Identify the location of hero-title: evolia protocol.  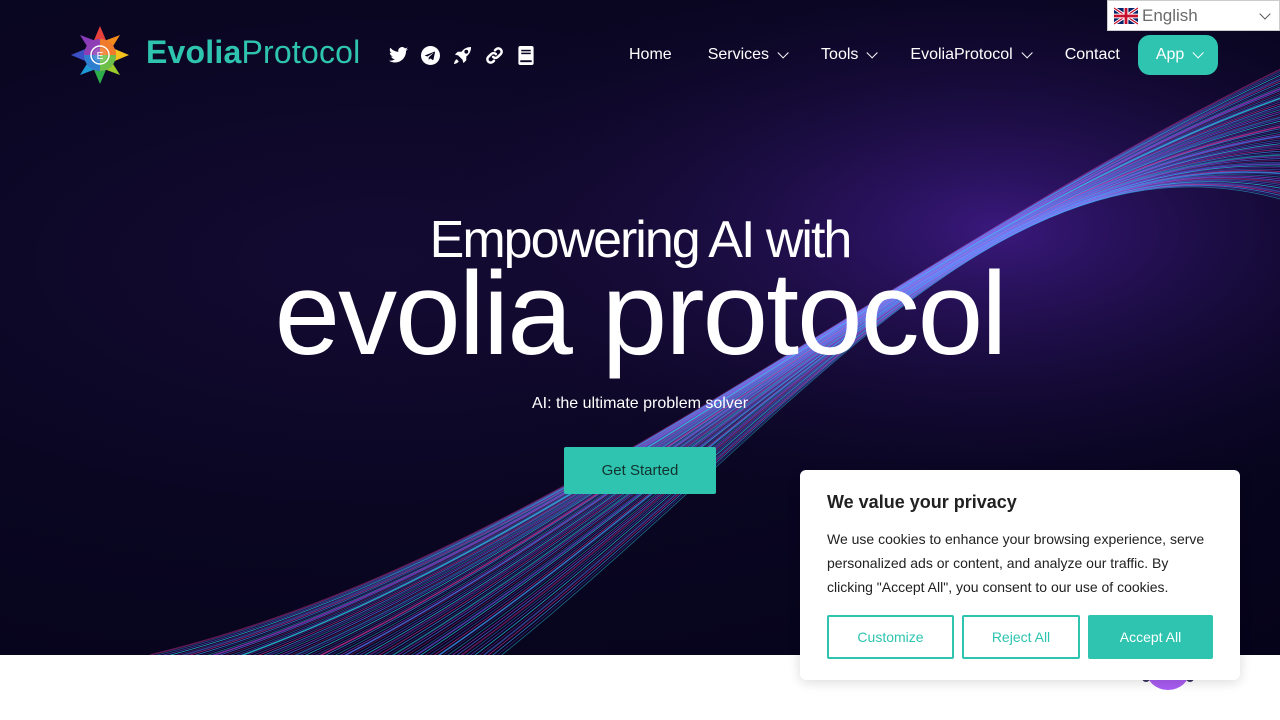
(641, 314).